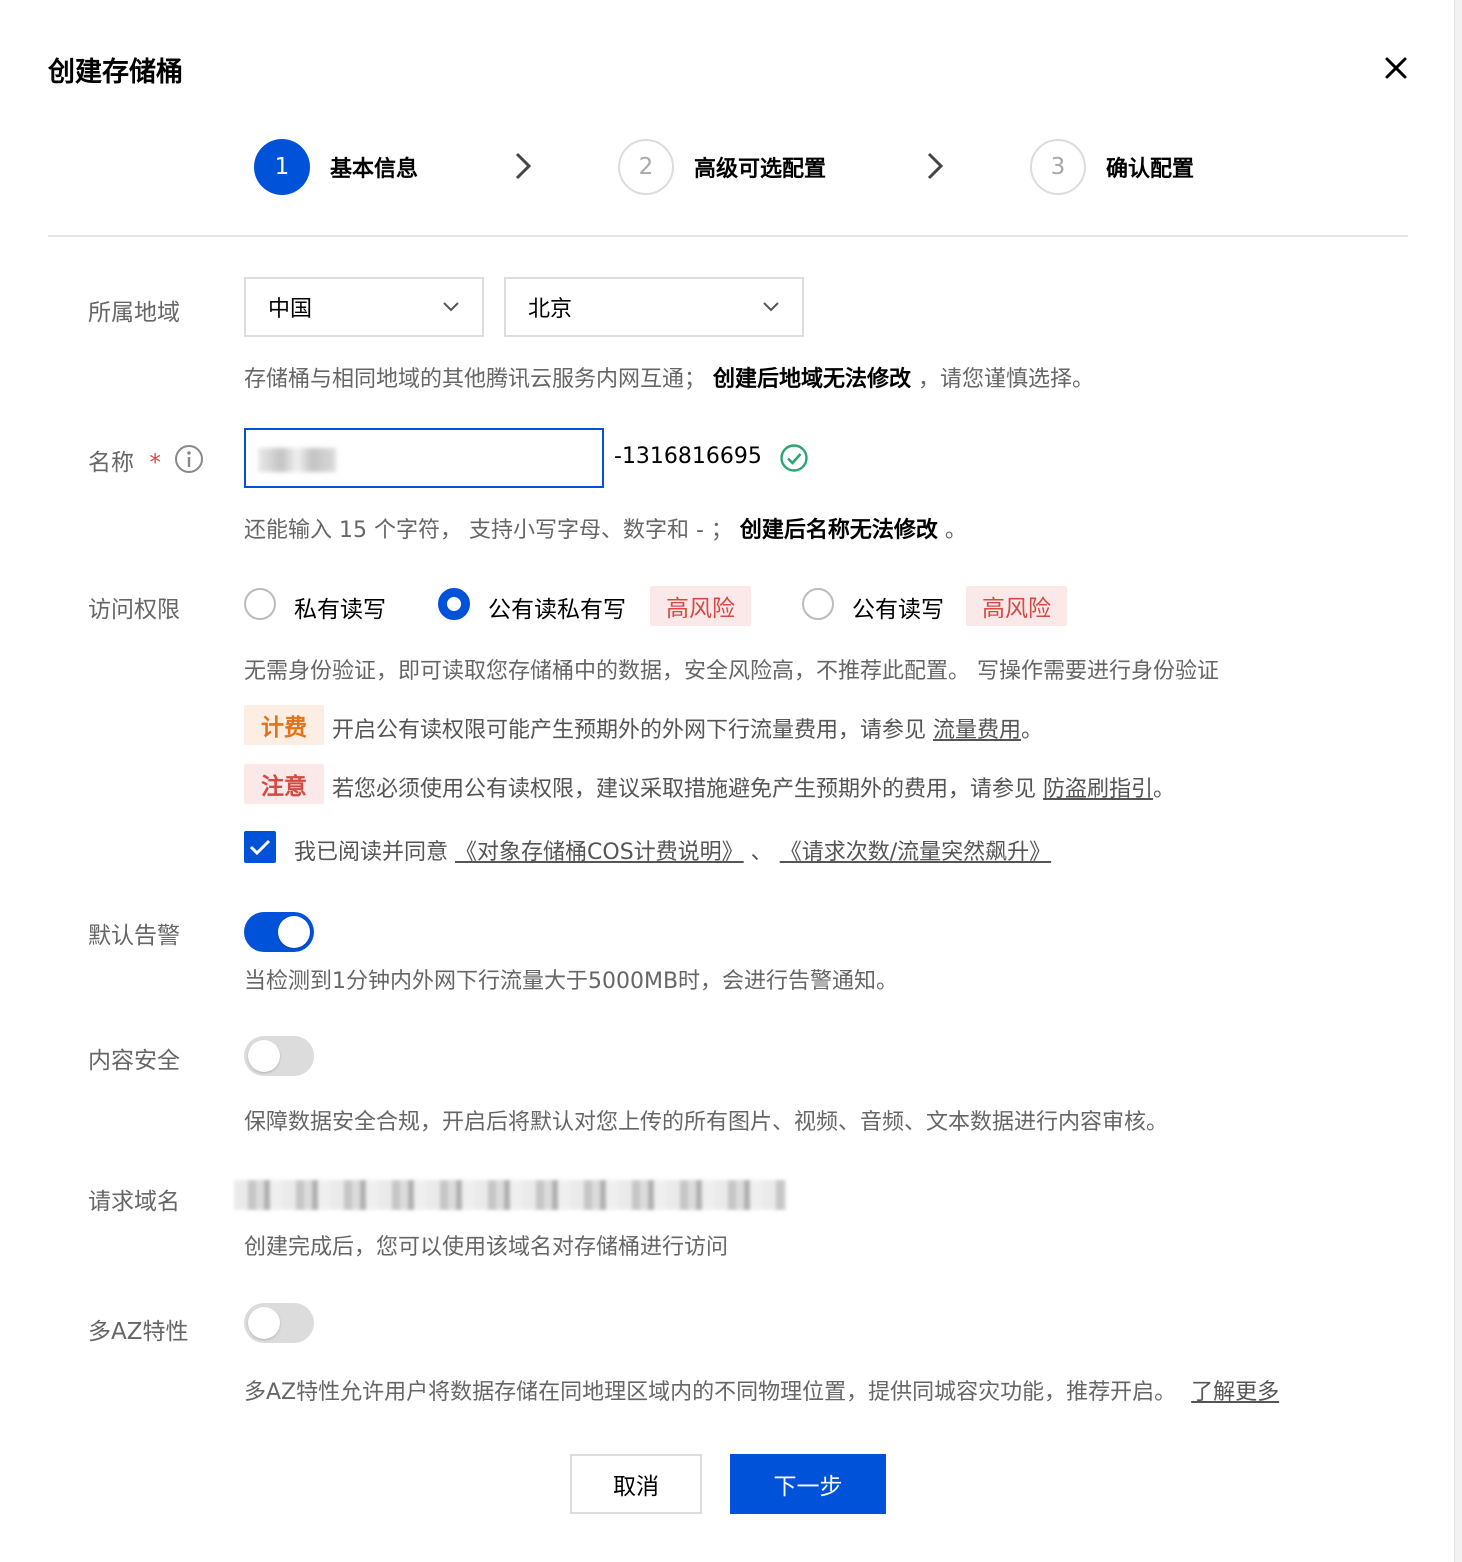 This screenshot has height=1562, width=1462. I want to click on multi-az-toggle, so click(279, 1323).